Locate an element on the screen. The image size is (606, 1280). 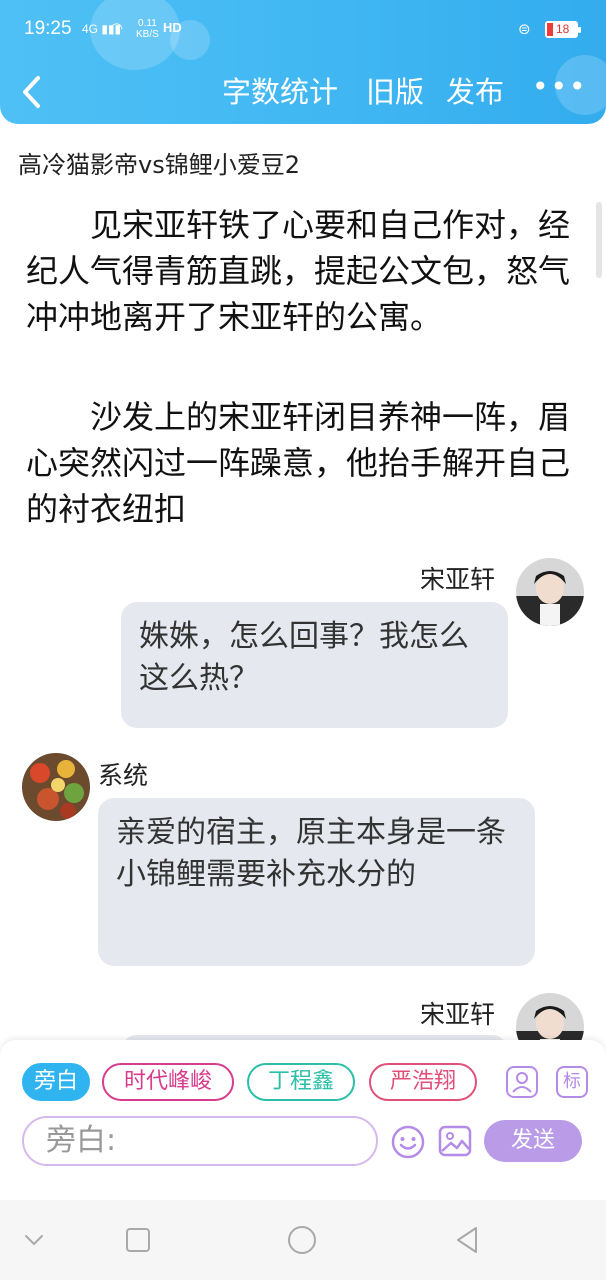
old-version-button: 旧版 is located at coordinates (395, 92).